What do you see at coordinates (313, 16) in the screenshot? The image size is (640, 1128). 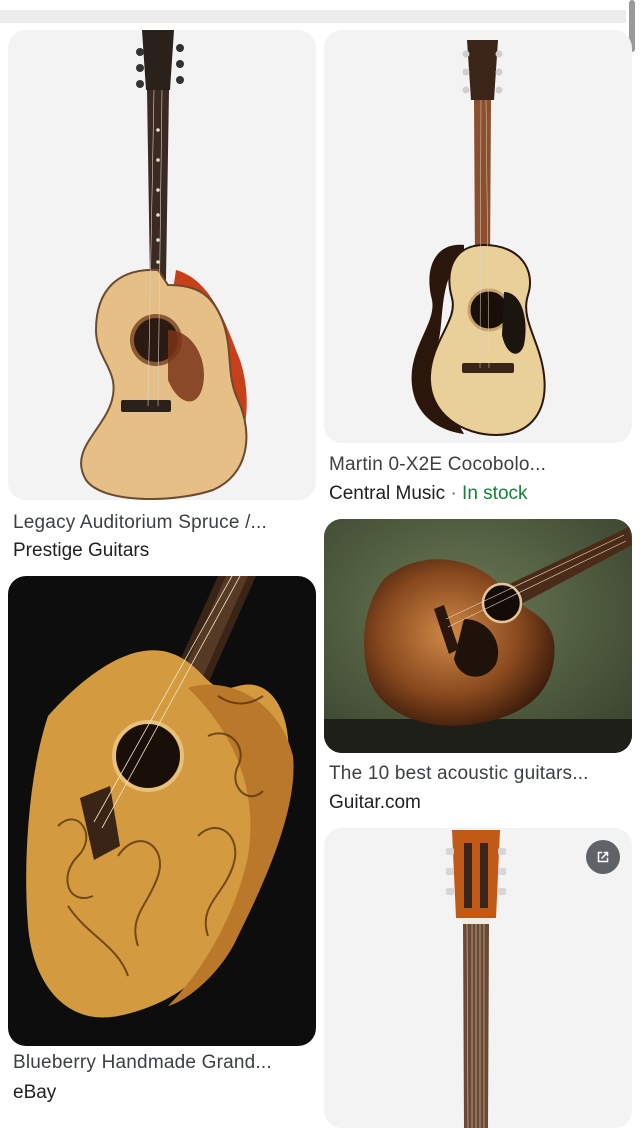 I see `top-strip` at bounding box center [313, 16].